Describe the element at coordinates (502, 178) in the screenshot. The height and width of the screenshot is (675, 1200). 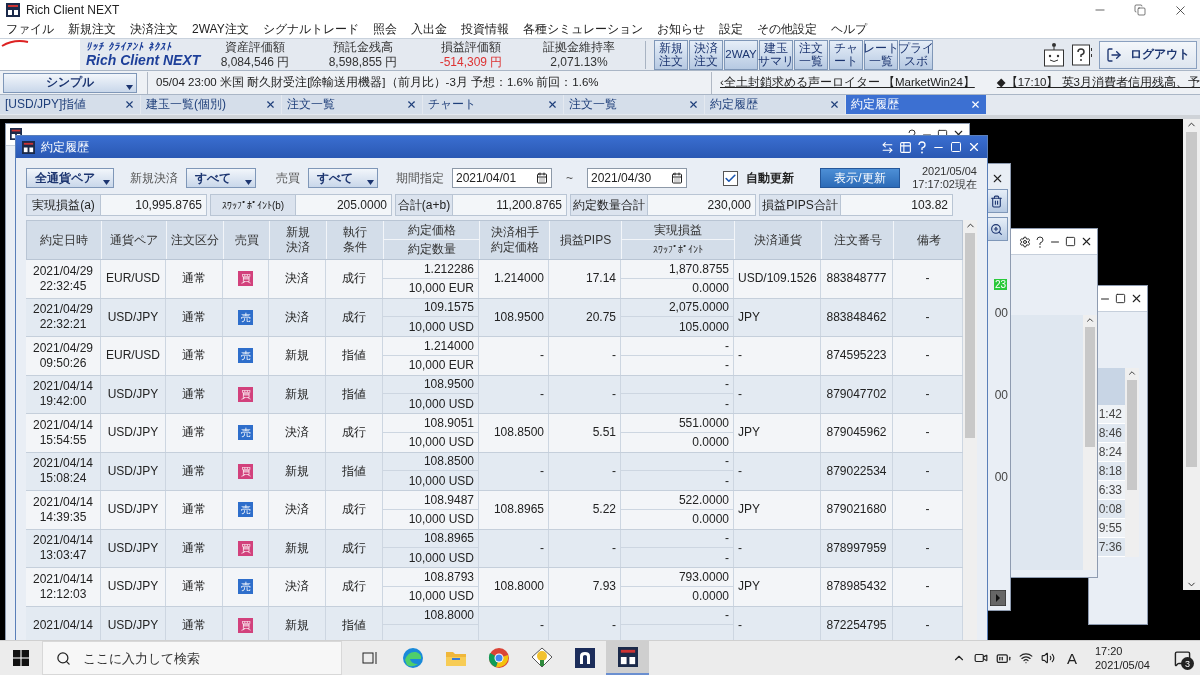
I see `date-field: 2021/04/01` at that location.